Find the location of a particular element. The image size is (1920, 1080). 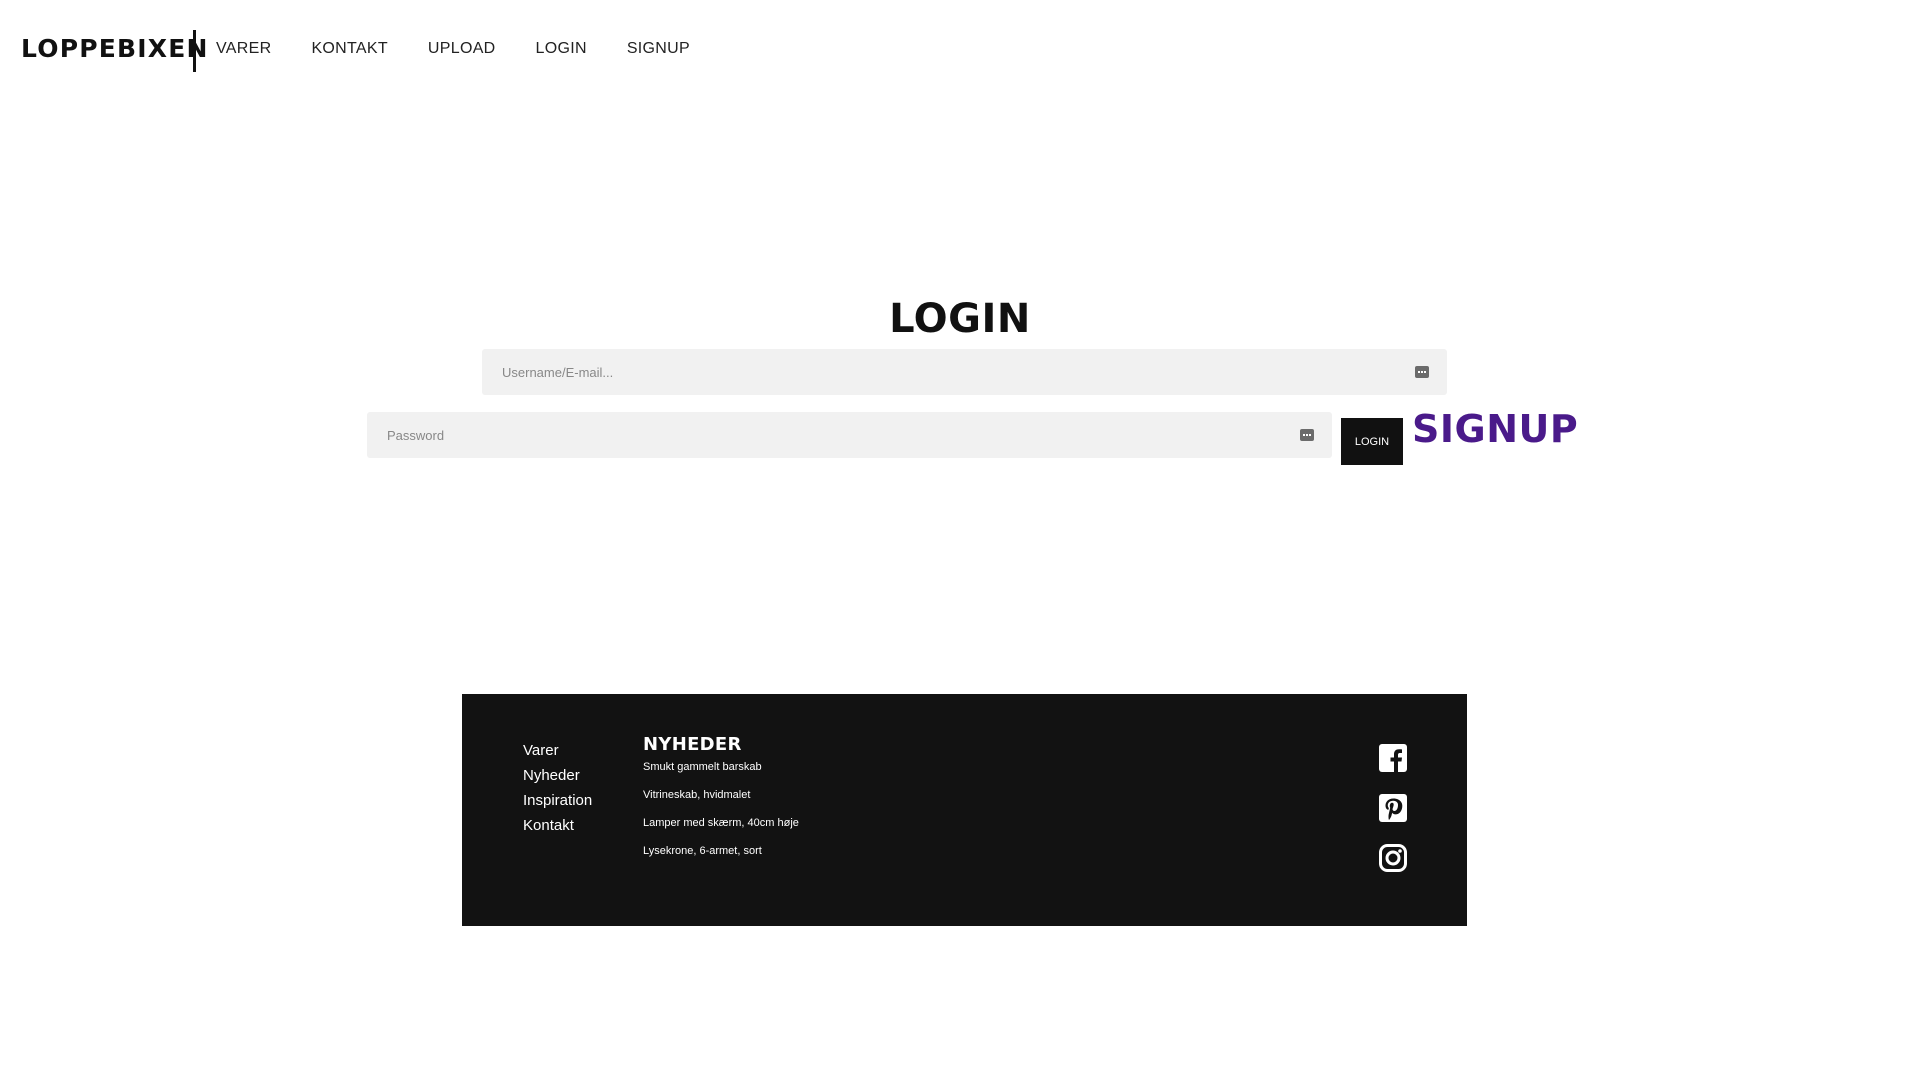

news-item: Lamper med skærm, 40cm høje is located at coordinates (721, 823).